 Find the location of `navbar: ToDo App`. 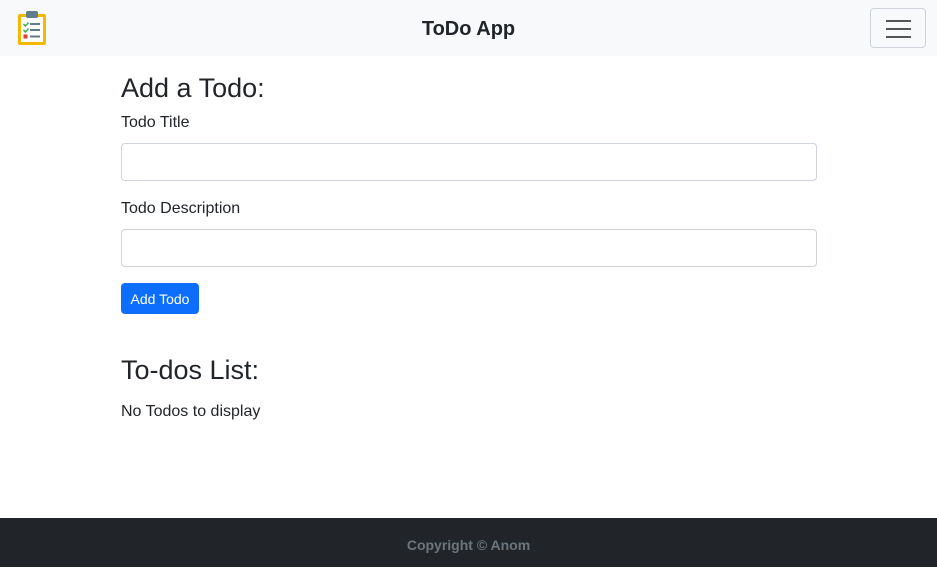

navbar: ToDo App is located at coordinates (468, 28).